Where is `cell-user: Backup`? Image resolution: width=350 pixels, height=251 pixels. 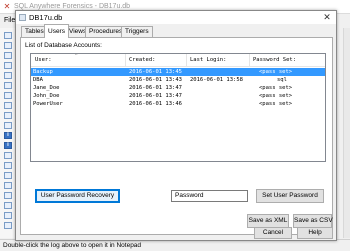
cell-user: Backup is located at coordinates (43, 72).